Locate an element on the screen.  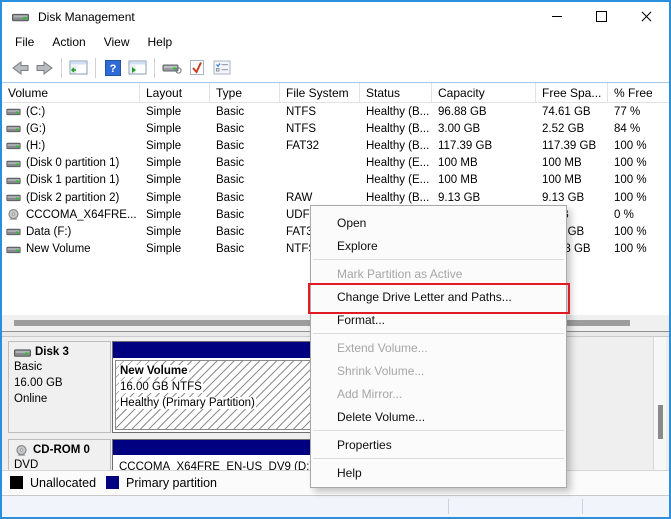
properties-button is located at coordinates (221, 68).